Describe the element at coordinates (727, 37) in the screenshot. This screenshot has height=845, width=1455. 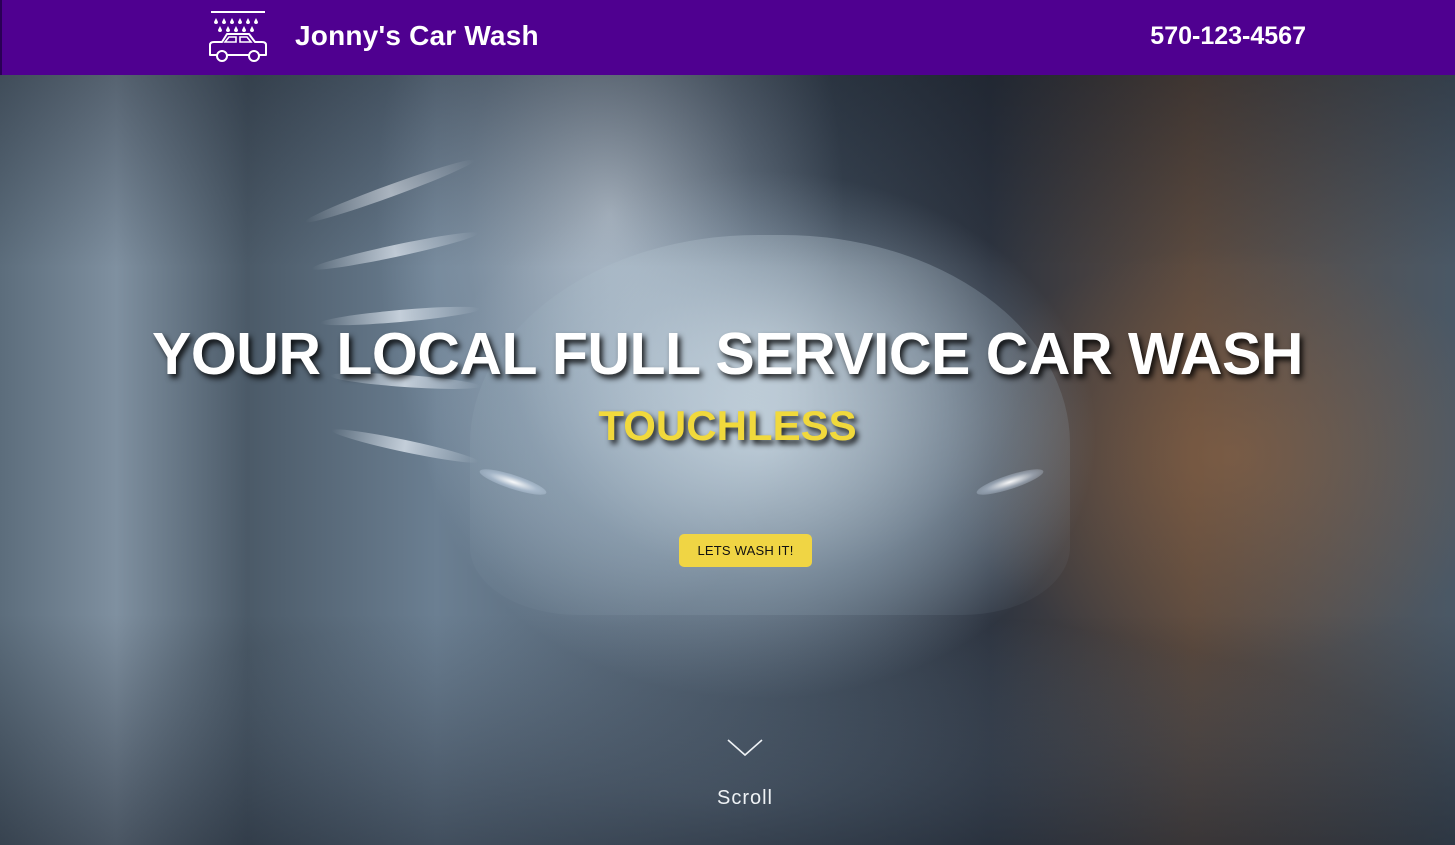
I see `site-header: Jonny's Car Wash 570-123-4567` at that location.